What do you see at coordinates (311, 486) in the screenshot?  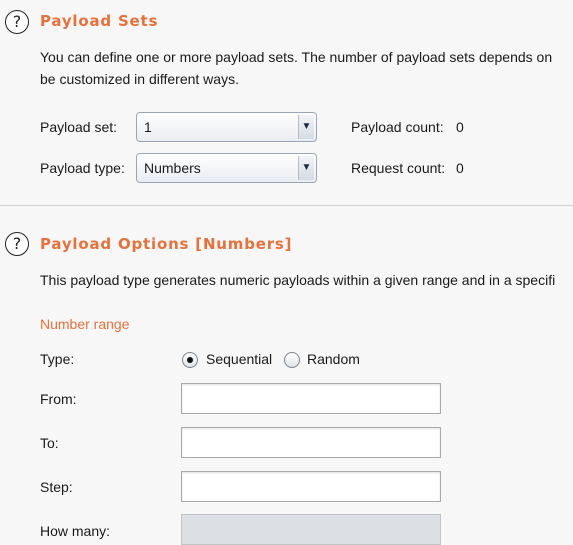 I see `step-field` at bounding box center [311, 486].